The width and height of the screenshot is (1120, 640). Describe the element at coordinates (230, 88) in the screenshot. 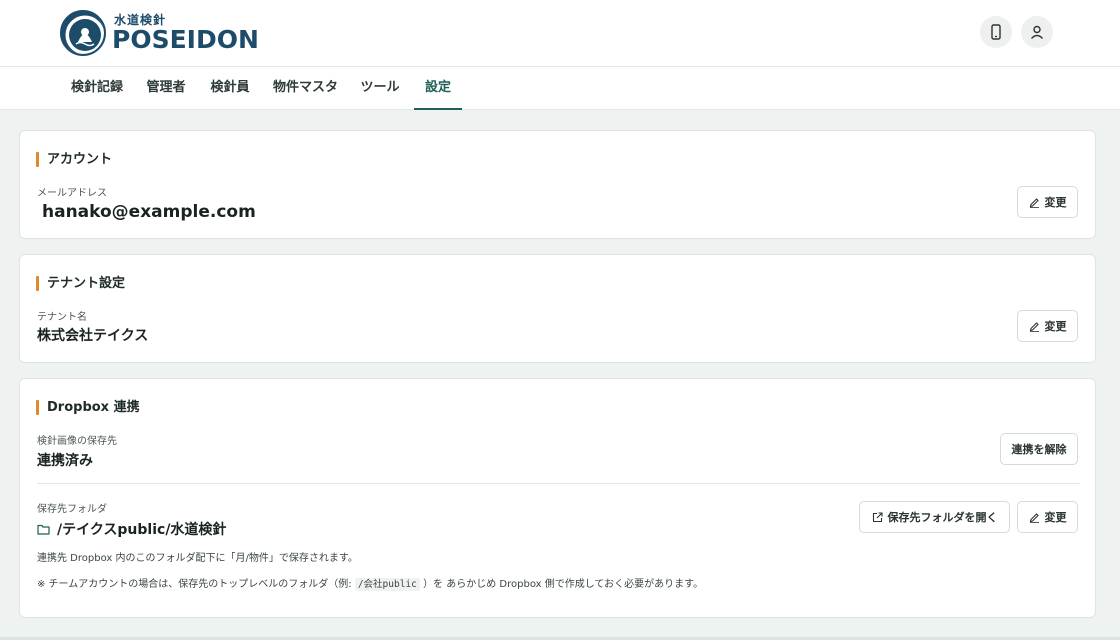

I see `tab-meter-readers: 検針員` at that location.